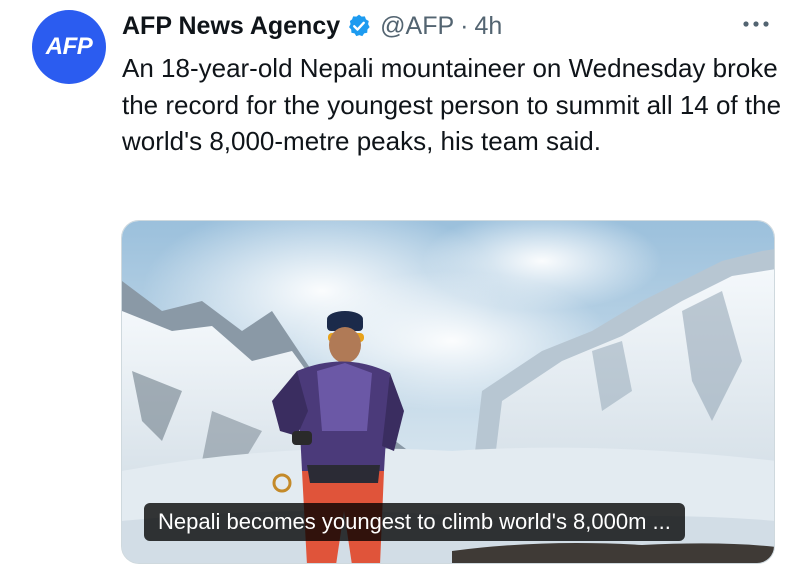  I want to click on author-display-name: AFP News Agency, so click(231, 26).